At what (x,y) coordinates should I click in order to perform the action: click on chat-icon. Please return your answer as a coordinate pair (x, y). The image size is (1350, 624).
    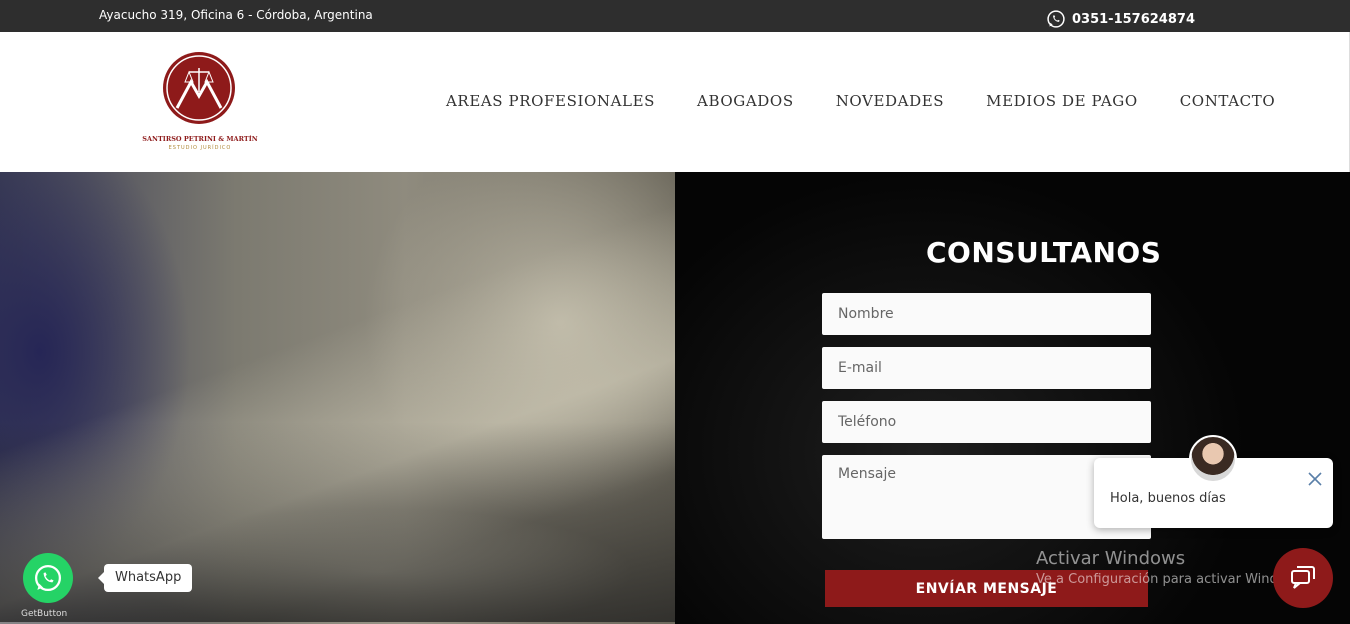
    Looking at the image, I should click on (1303, 577).